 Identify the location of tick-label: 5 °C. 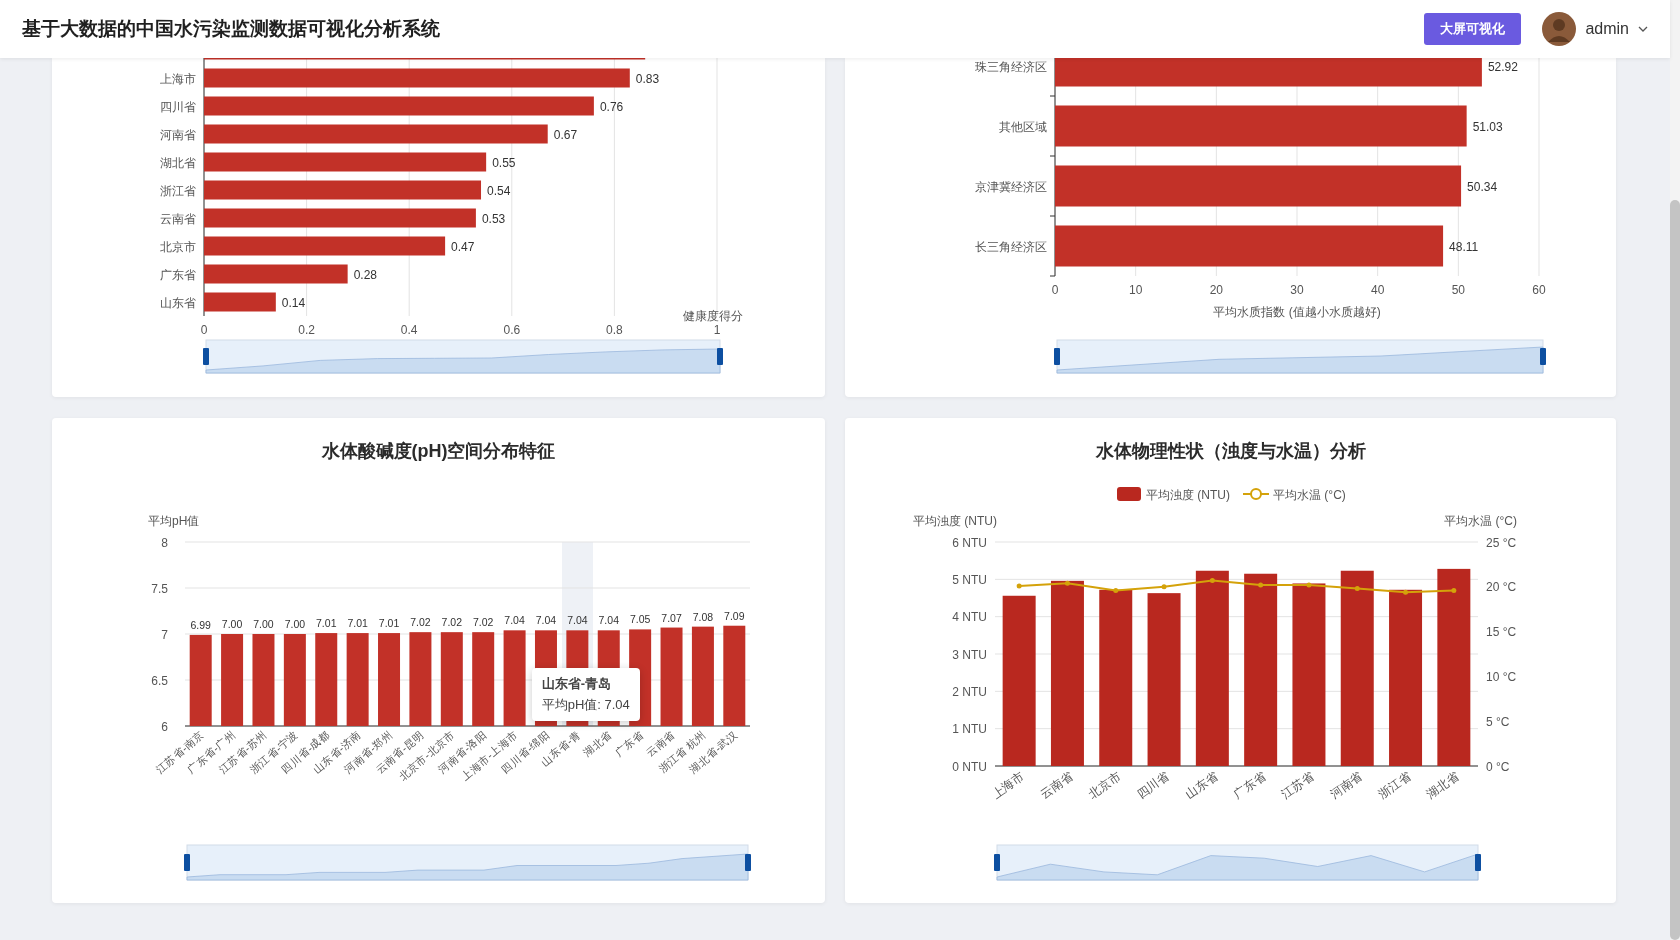
(1498, 721).